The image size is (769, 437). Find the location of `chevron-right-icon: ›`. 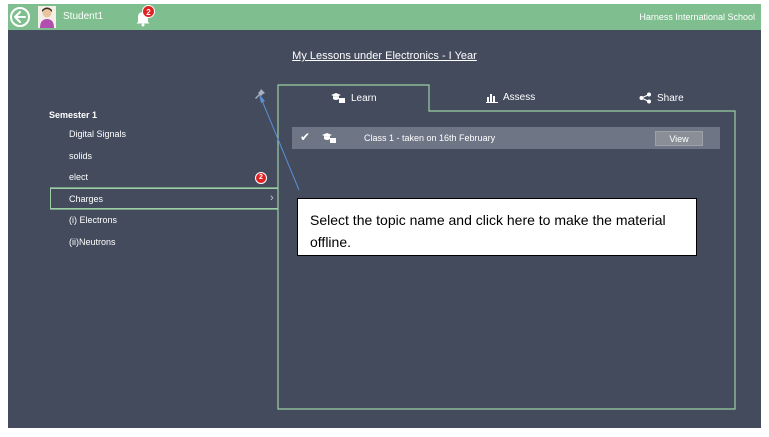

chevron-right-icon: › is located at coordinates (272, 198).